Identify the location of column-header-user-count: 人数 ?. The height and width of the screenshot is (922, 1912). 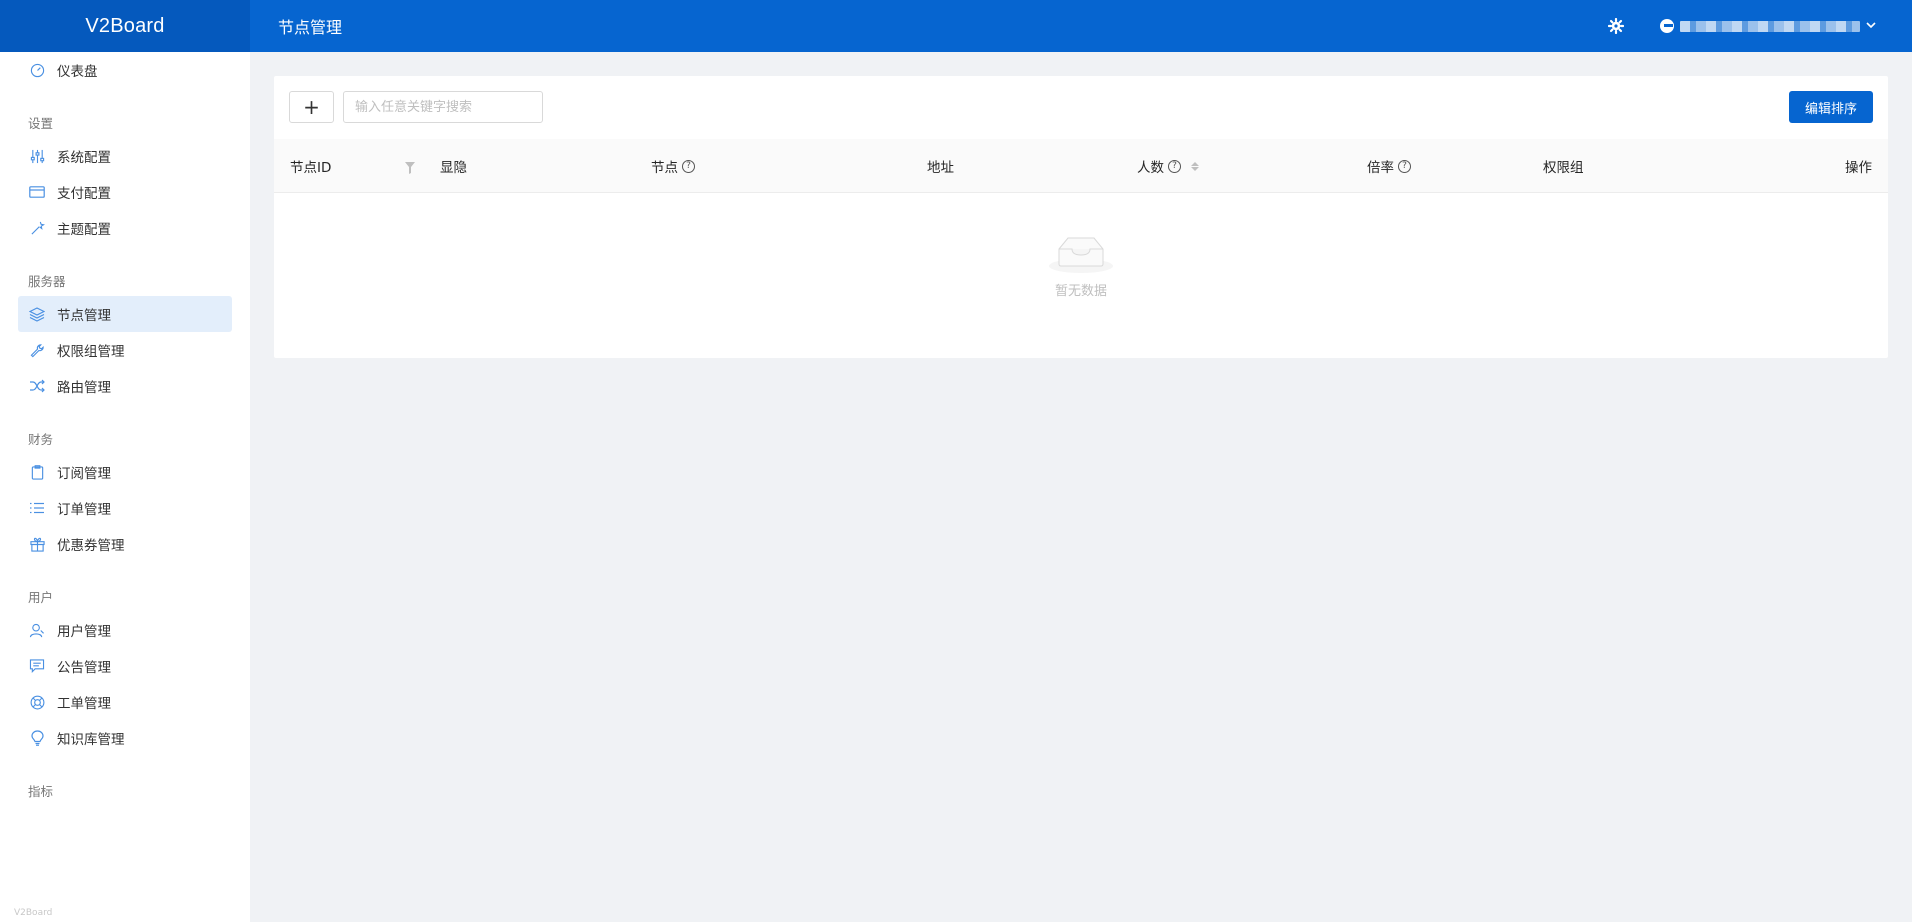
(1168, 166).